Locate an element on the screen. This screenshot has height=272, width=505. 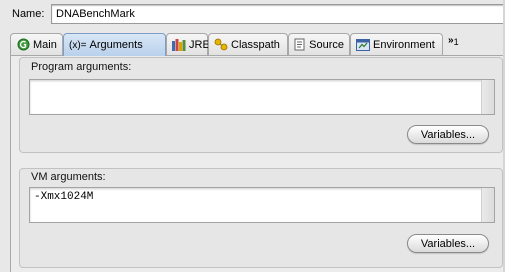
program-arguments-scrollbar is located at coordinates (487, 97).